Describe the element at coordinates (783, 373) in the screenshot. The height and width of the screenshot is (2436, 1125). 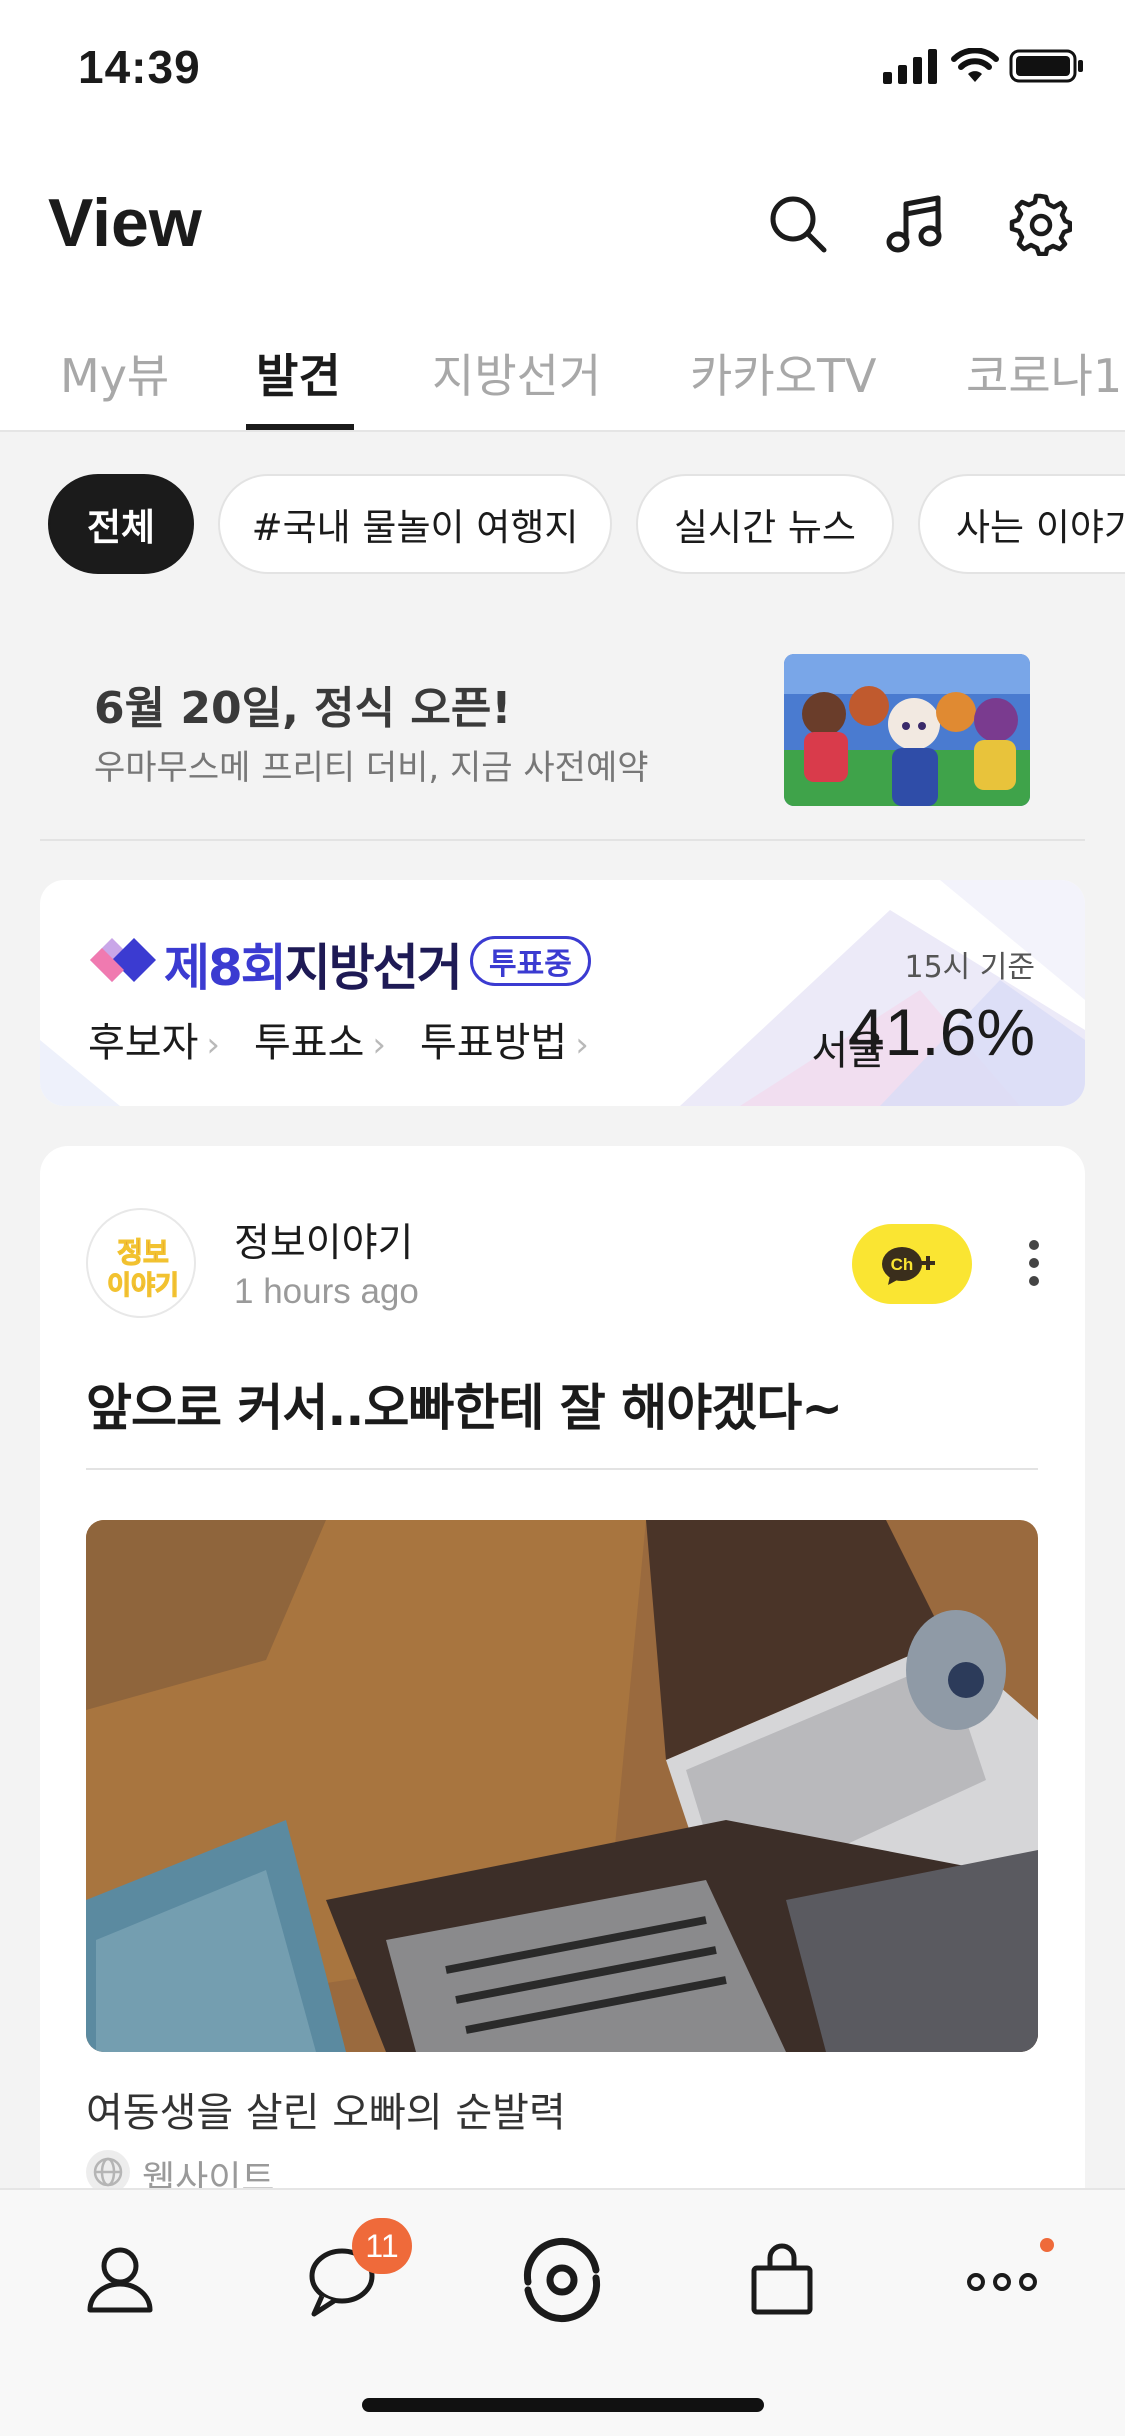
I see `tab-kakao-tv: 카카오TV` at that location.